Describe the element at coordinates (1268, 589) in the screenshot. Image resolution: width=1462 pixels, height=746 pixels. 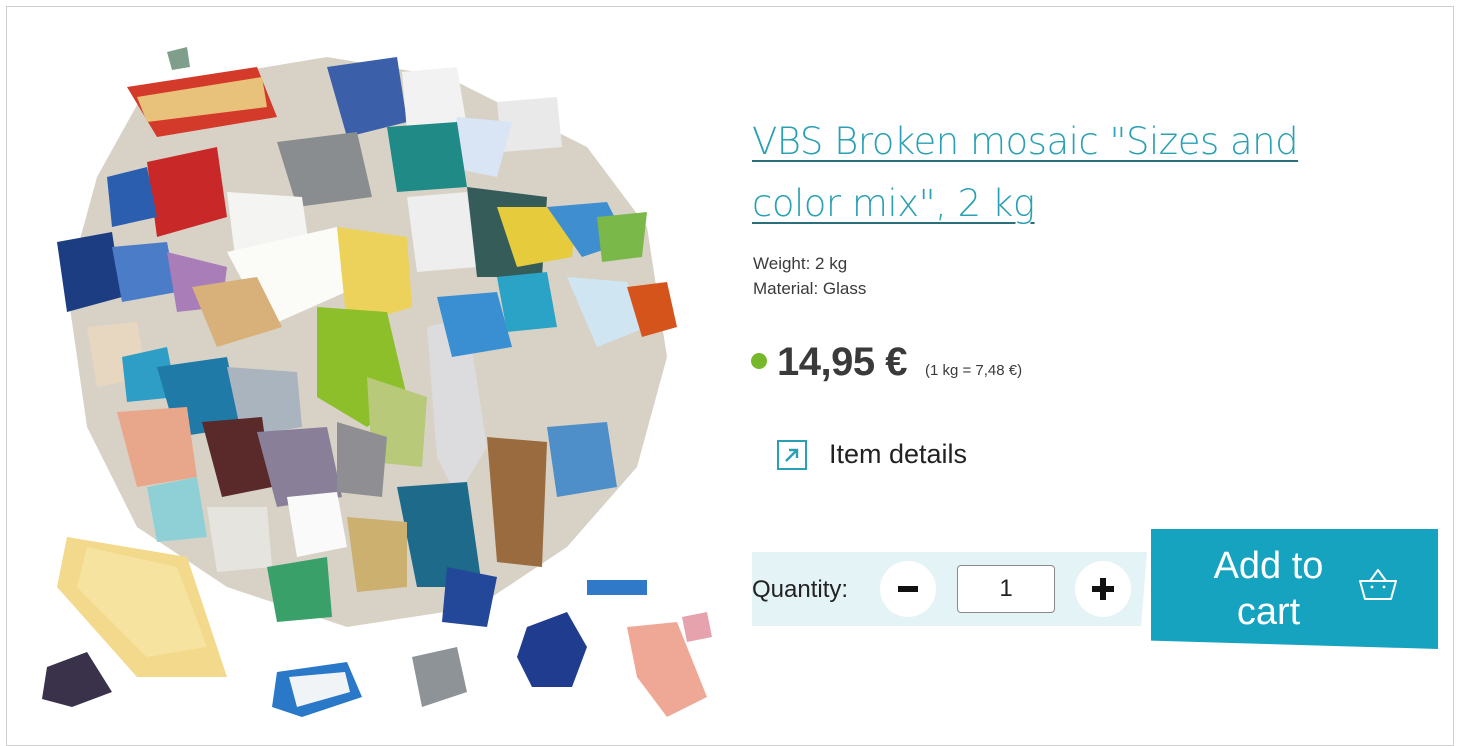
I see `add-to-cart-label: Add to cart` at that location.